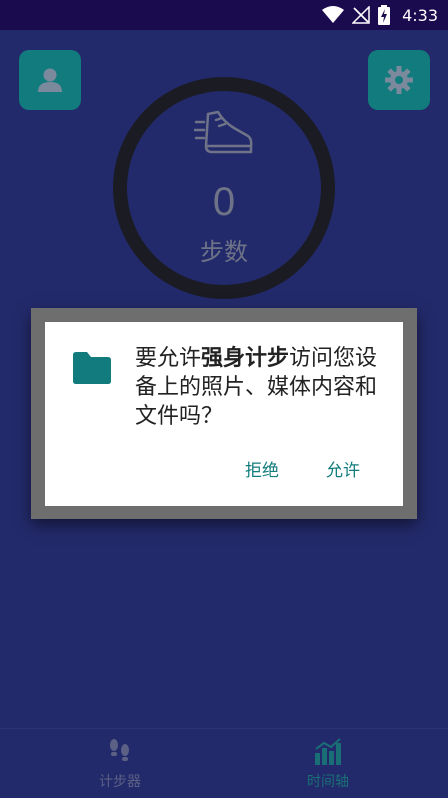 This screenshot has height=798, width=448. I want to click on nav-item-timeline: 时间轴, so click(328, 764).